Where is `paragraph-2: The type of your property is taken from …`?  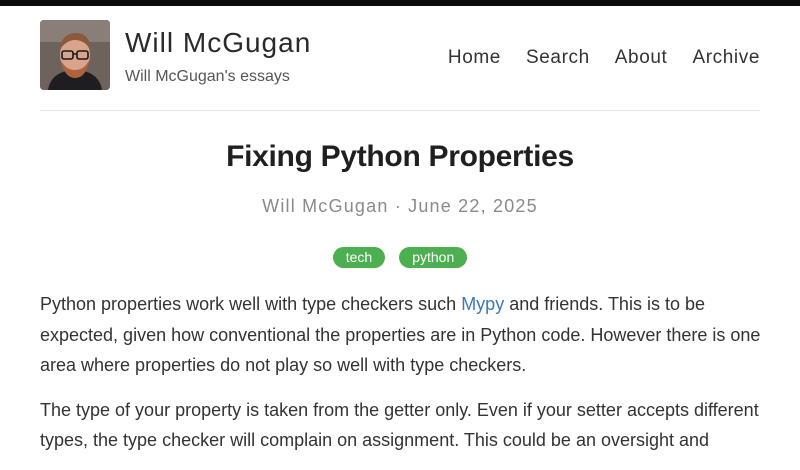 paragraph-2: The type of your property is taken from … is located at coordinates (399, 425).